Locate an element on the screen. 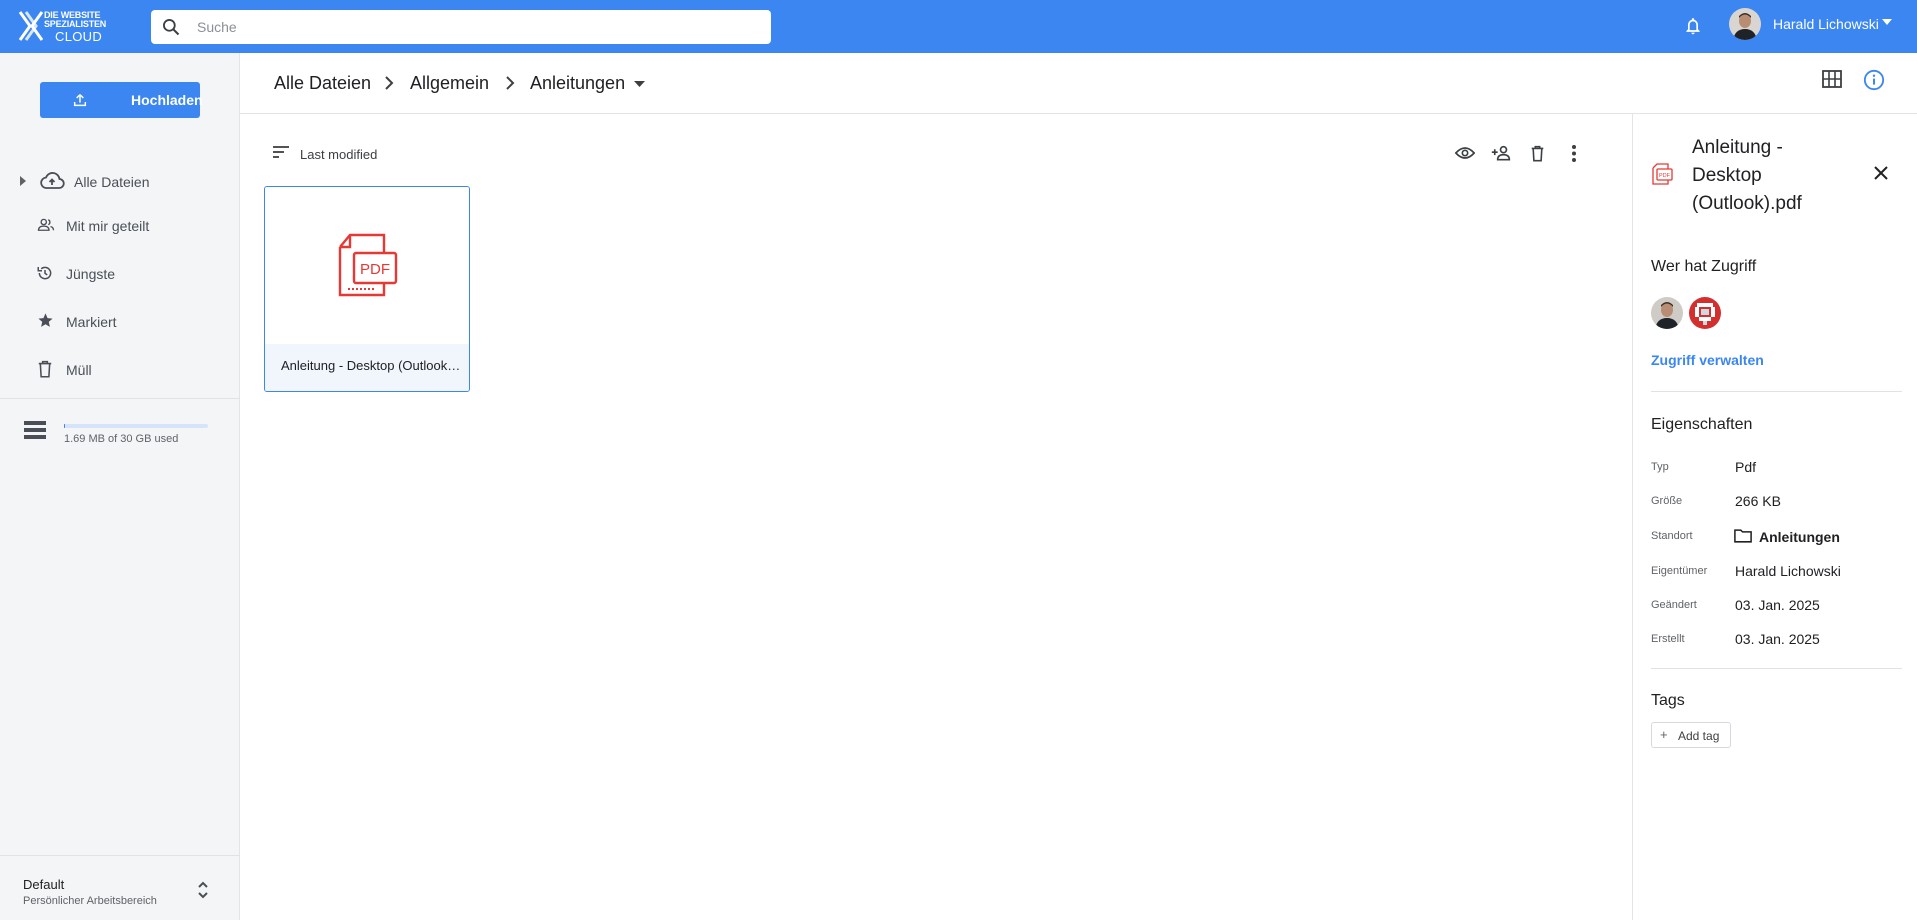 The height and width of the screenshot is (920, 1917). search-input is located at coordinates (477, 27).